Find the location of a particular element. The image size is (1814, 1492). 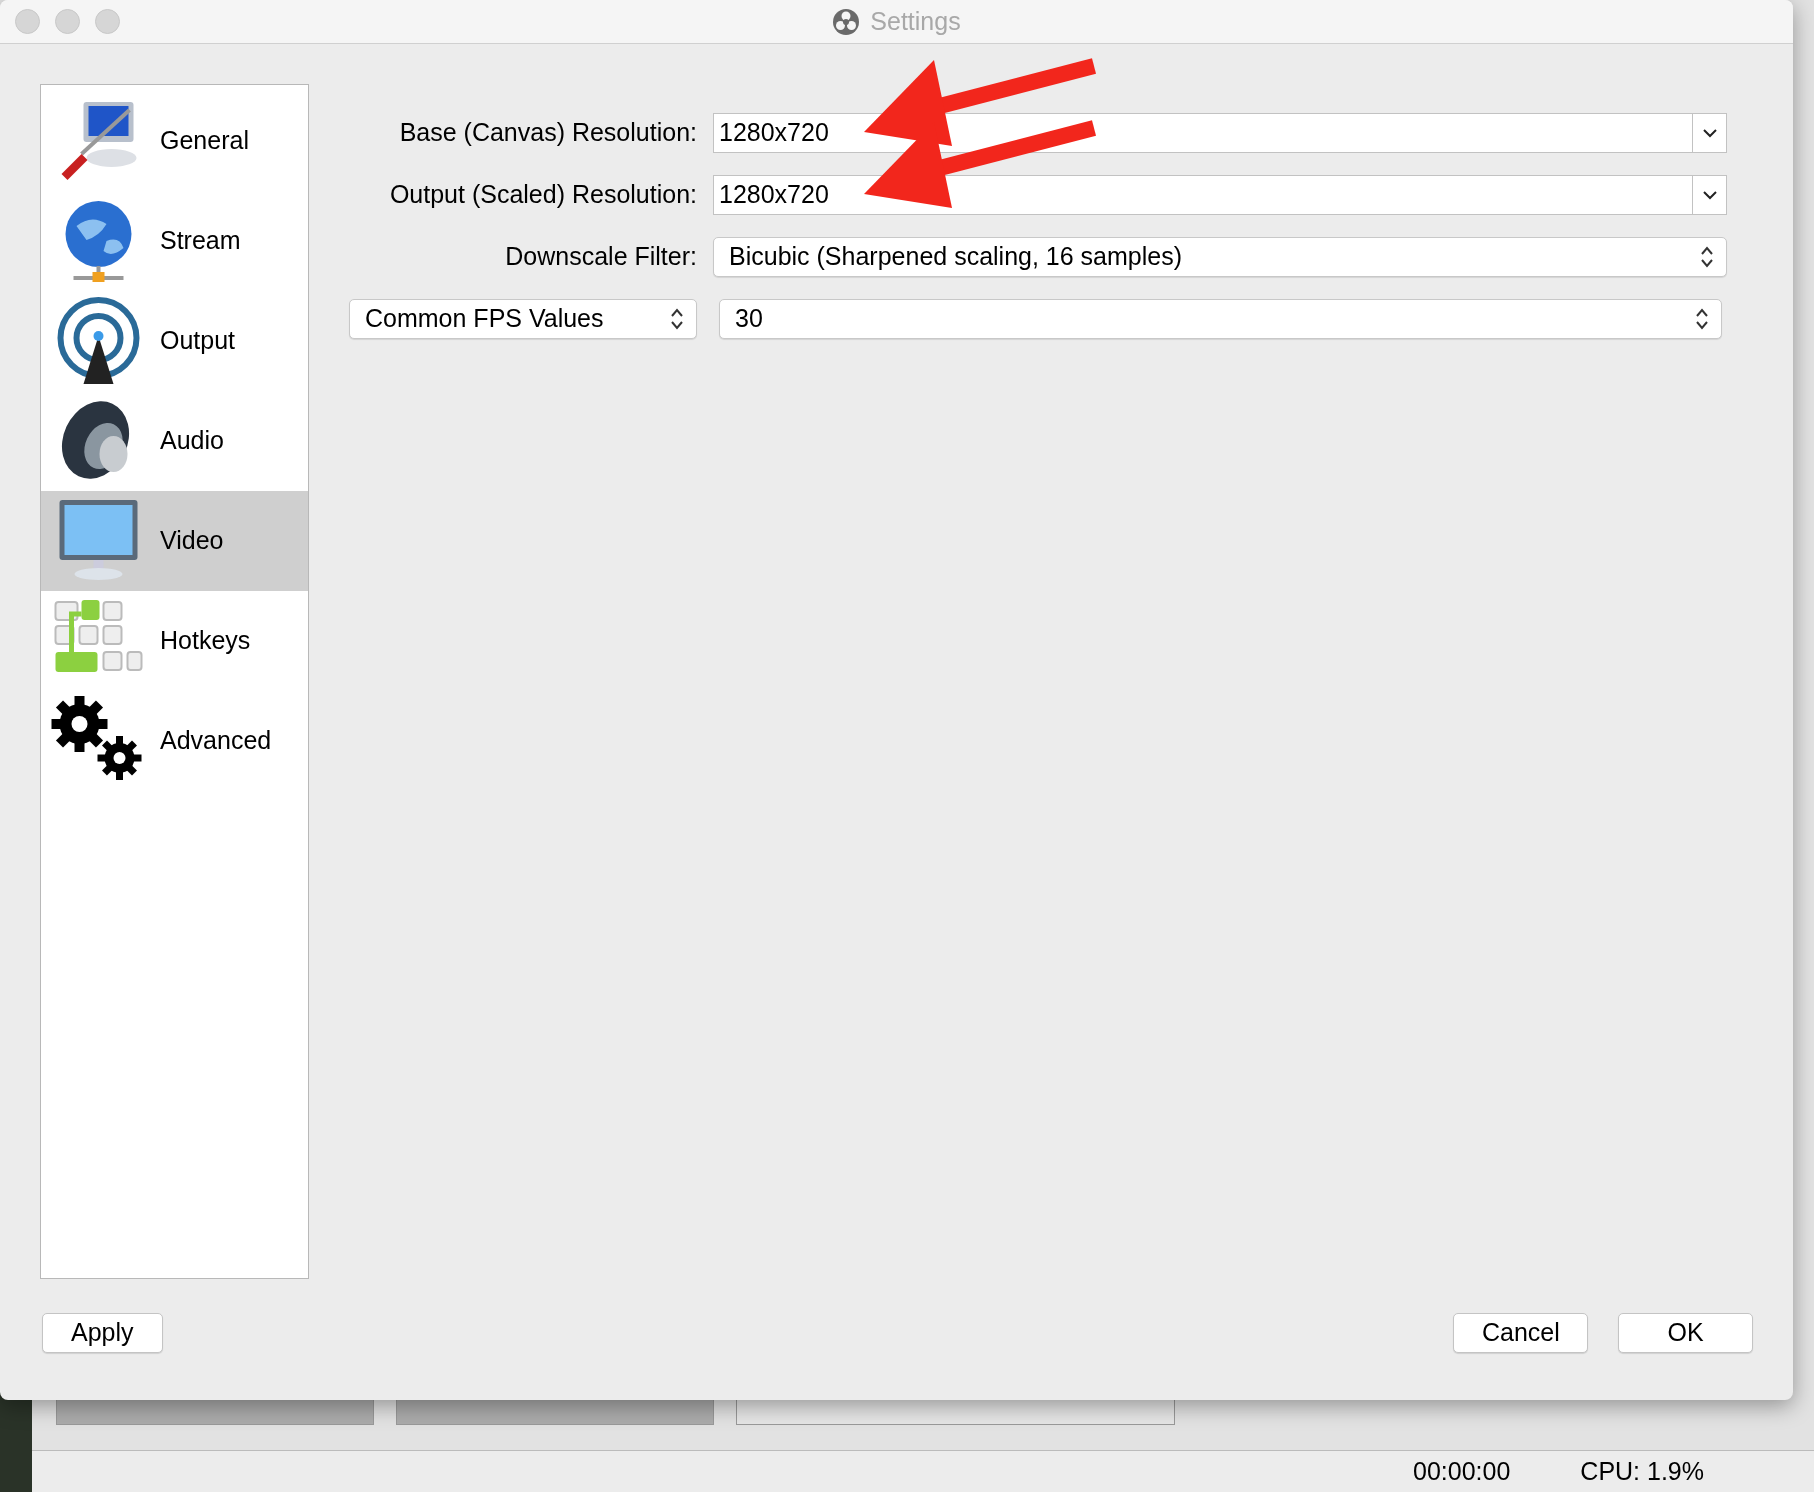

window-title: Settings is located at coordinates (915, 21).